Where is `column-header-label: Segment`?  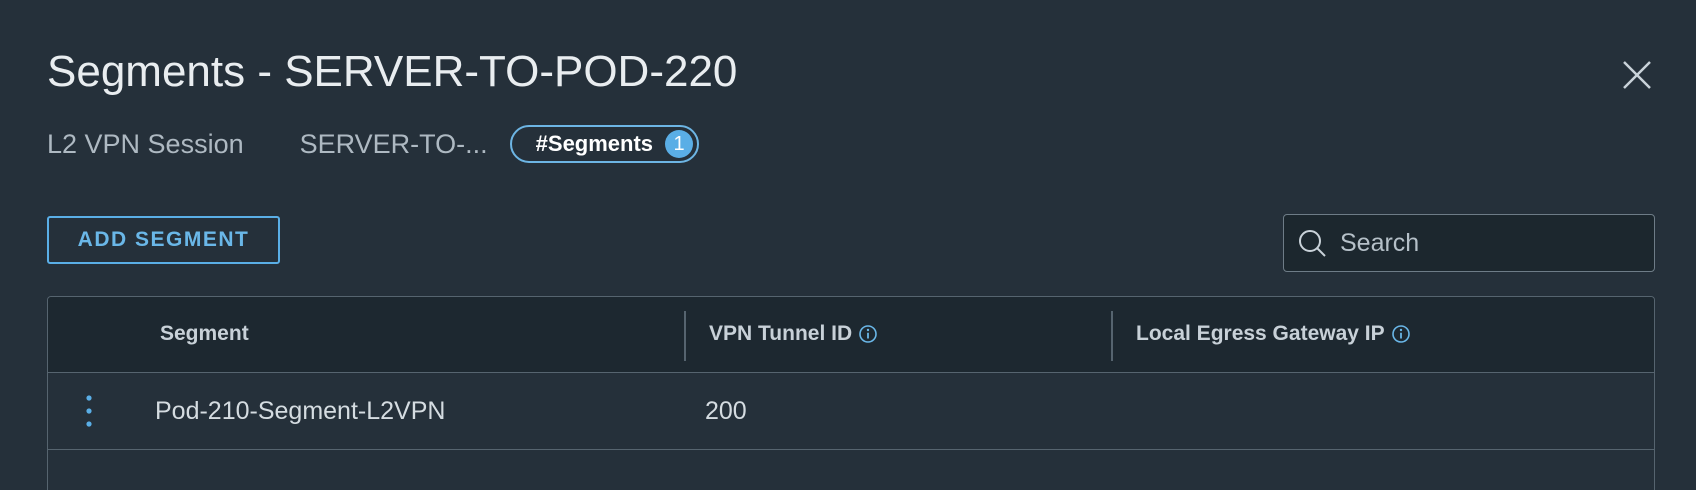 column-header-label: Segment is located at coordinates (204, 333).